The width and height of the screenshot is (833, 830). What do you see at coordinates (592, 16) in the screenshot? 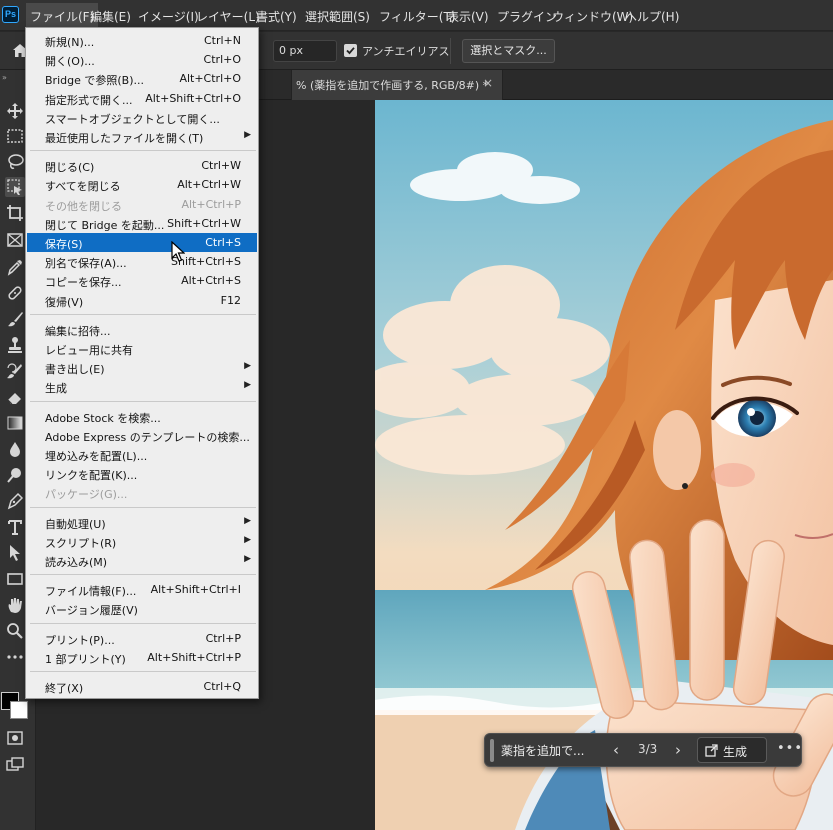
I see `menu-window: ウィンドウ(W)` at bounding box center [592, 16].